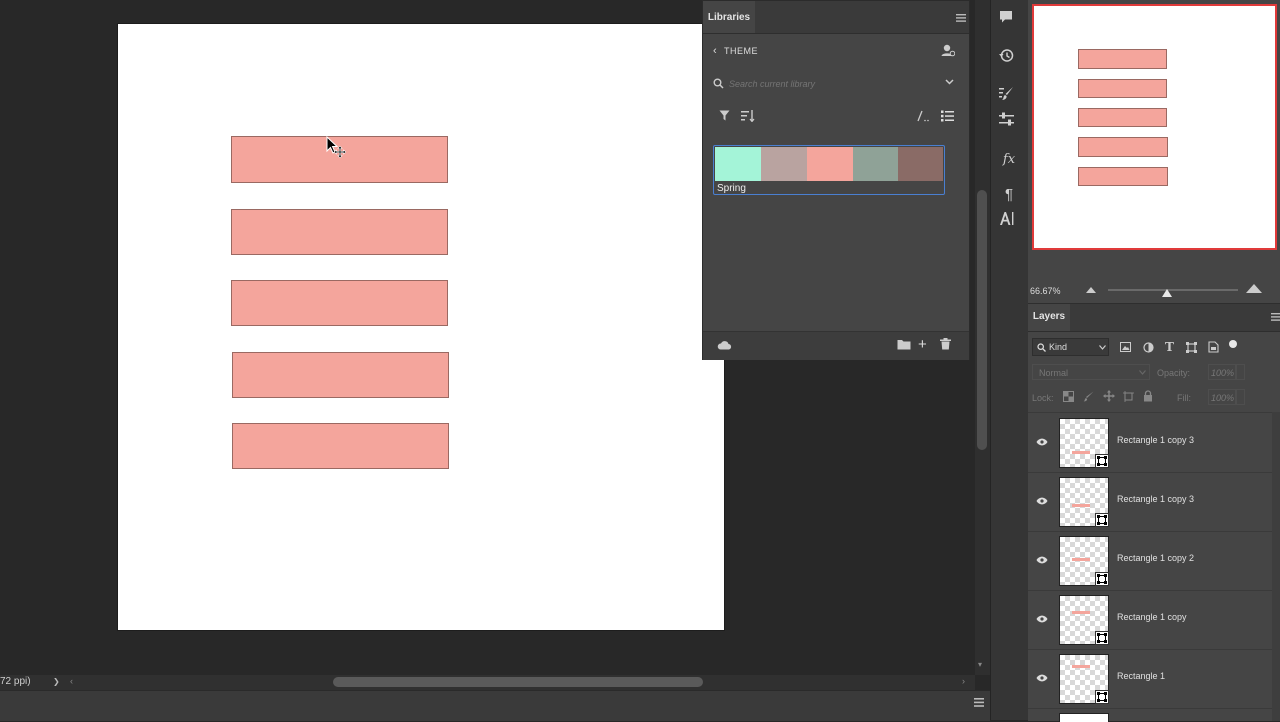  Describe the element at coordinates (1154, 127) in the screenshot. I see `navigator-preview` at that location.